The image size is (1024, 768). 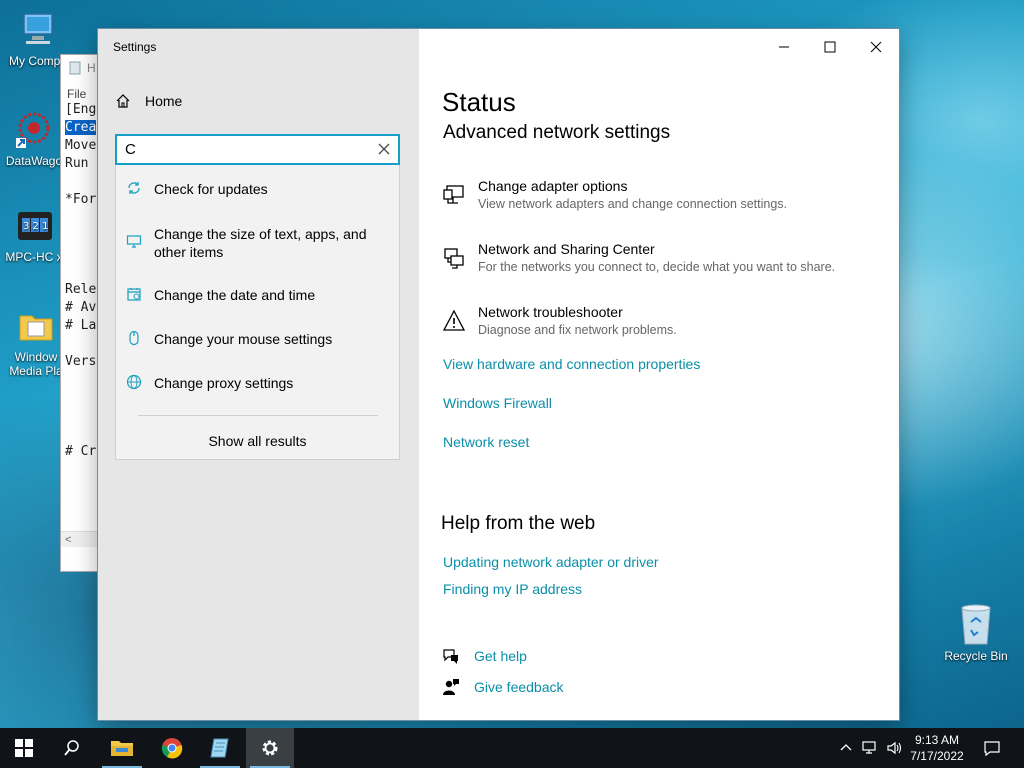 What do you see at coordinates (242, 149) in the screenshot?
I see `search-input` at bounding box center [242, 149].